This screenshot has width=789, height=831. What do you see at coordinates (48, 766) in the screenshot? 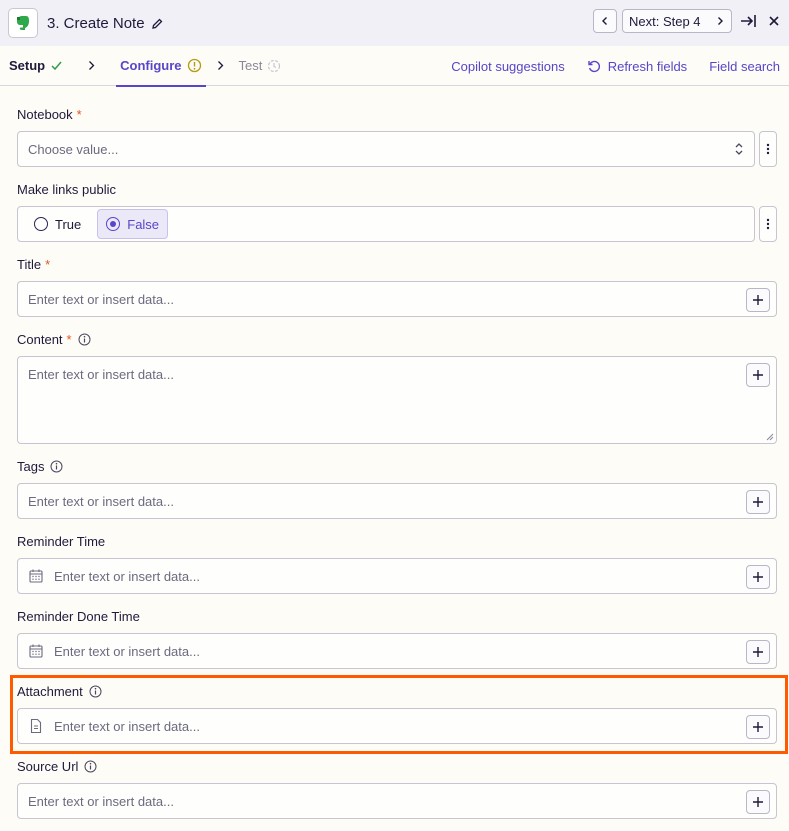
I see `source-url-label-text: Source Url` at bounding box center [48, 766].